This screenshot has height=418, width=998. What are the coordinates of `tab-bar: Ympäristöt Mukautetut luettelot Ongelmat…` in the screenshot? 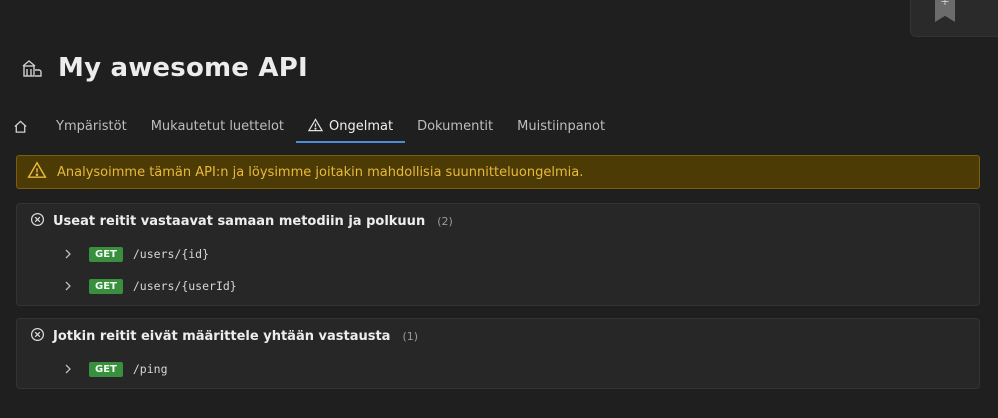 It's located at (504, 126).